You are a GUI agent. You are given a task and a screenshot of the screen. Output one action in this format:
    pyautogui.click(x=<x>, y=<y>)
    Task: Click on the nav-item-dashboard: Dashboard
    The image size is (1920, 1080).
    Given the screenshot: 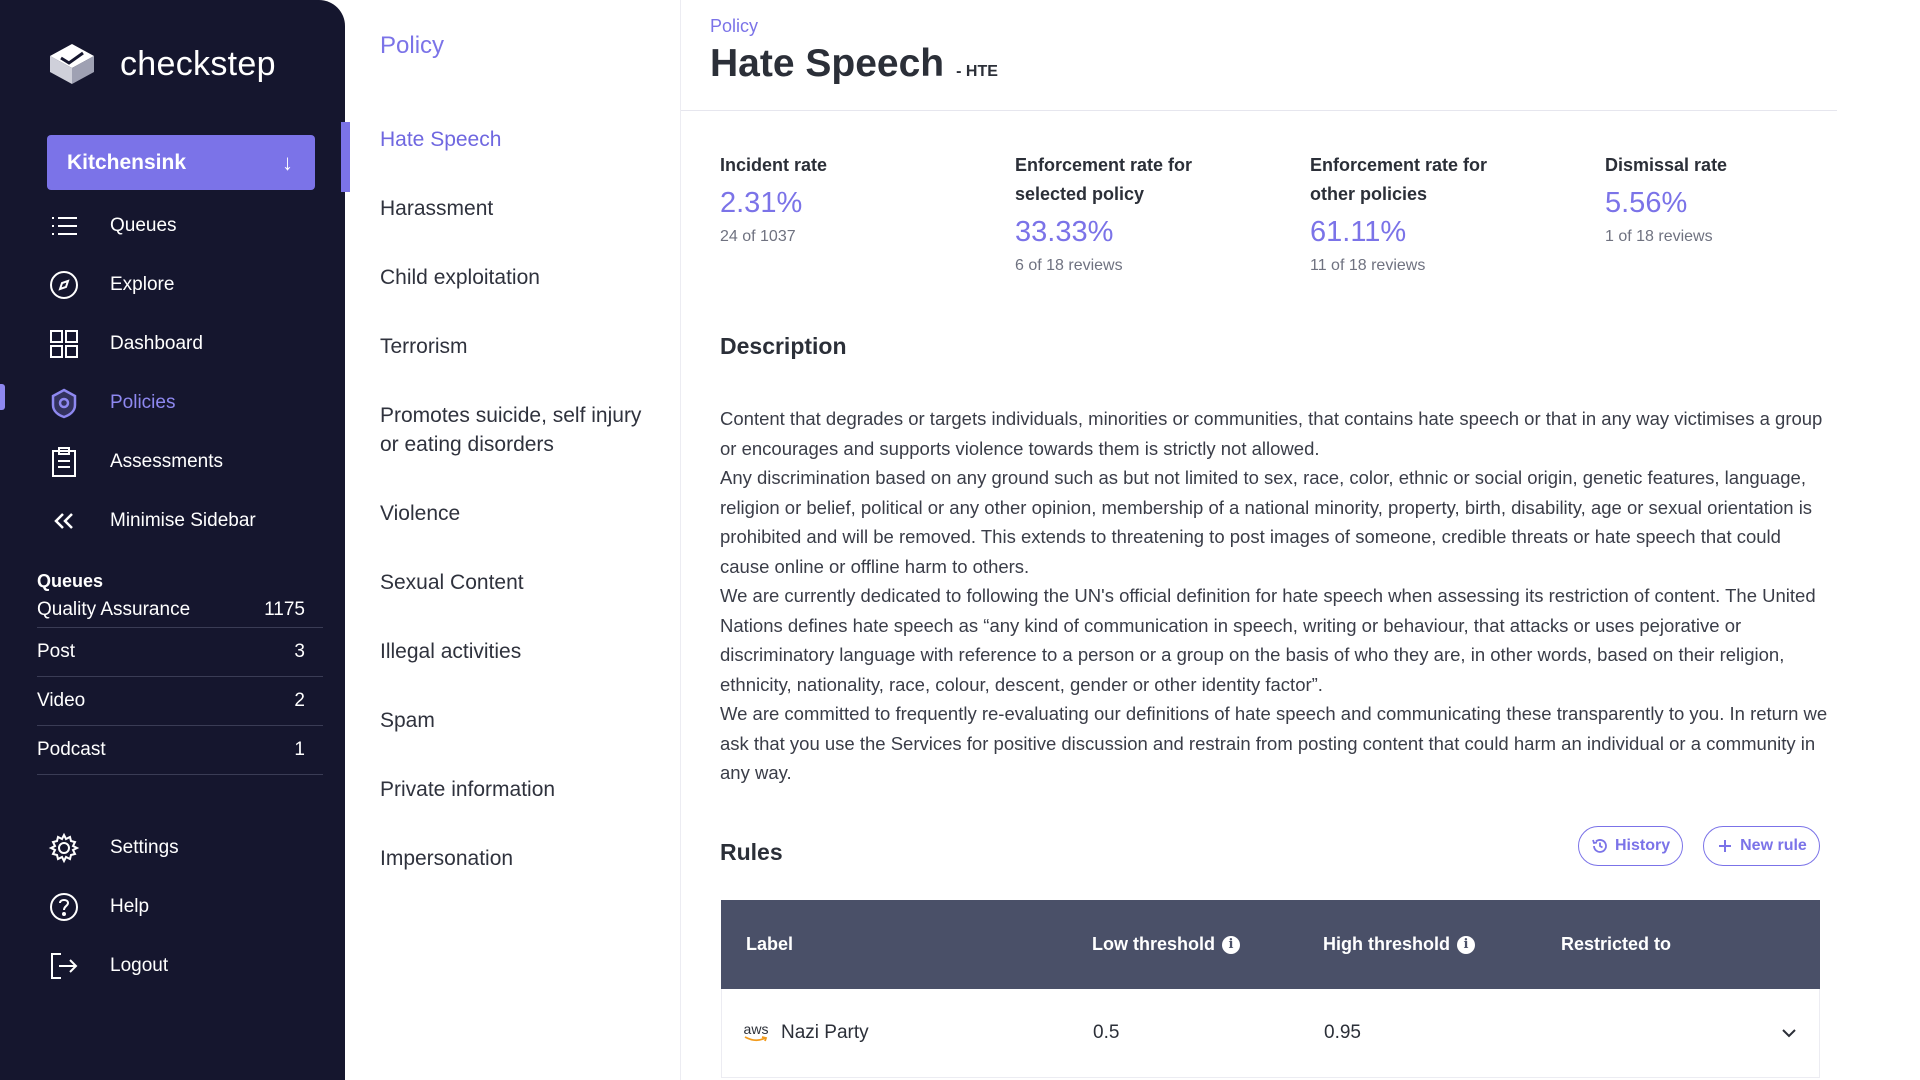 What is the action you would take?
    pyautogui.click(x=188, y=343)
    